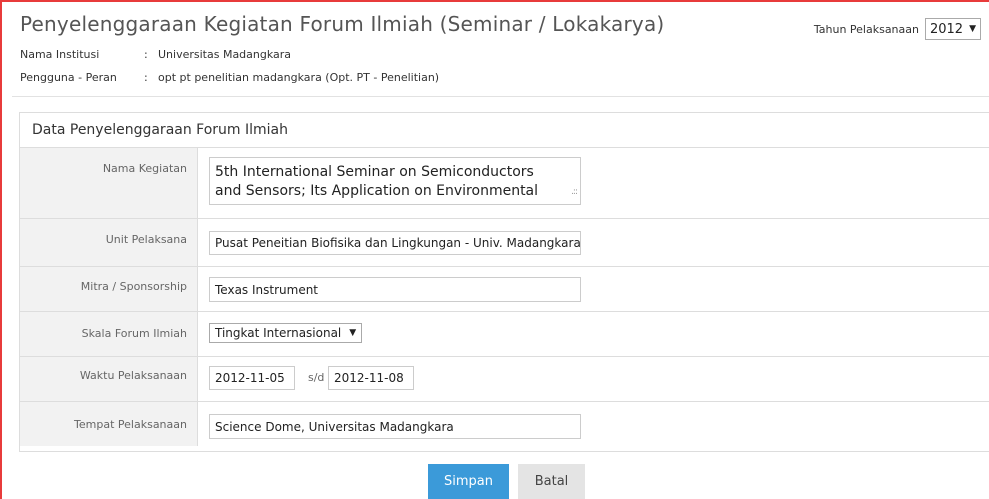 This screenshot has height=499, width=989. What do you see at coordinates (504, 130) in the screenshot?
I see `panel-title: Data Penyelenggaraan Forum Ilmiah` at bounding box center [504, 130].